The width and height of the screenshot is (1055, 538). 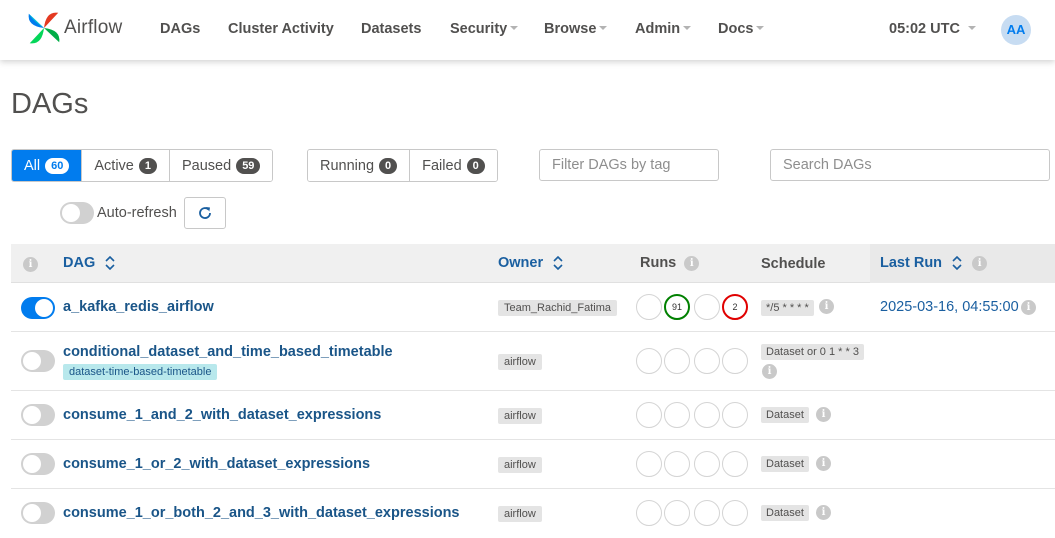 I want to click on column-last-run: Last Run i, so click(x=934, y=263).